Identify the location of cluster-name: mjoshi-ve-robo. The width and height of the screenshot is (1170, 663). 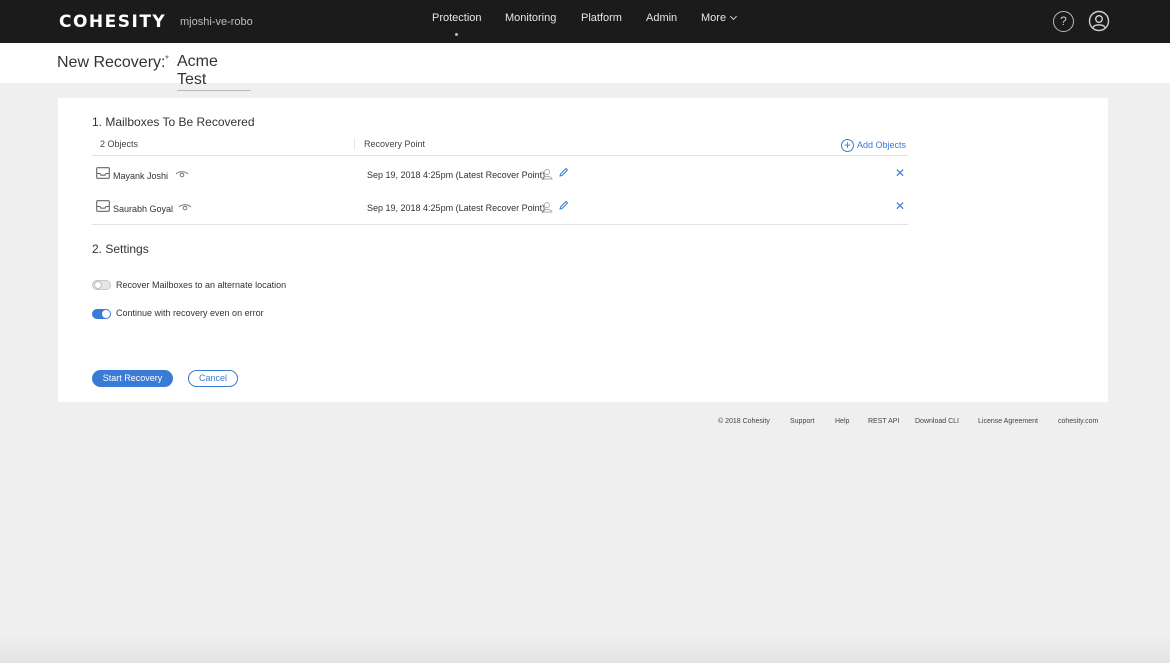
(216, 22).